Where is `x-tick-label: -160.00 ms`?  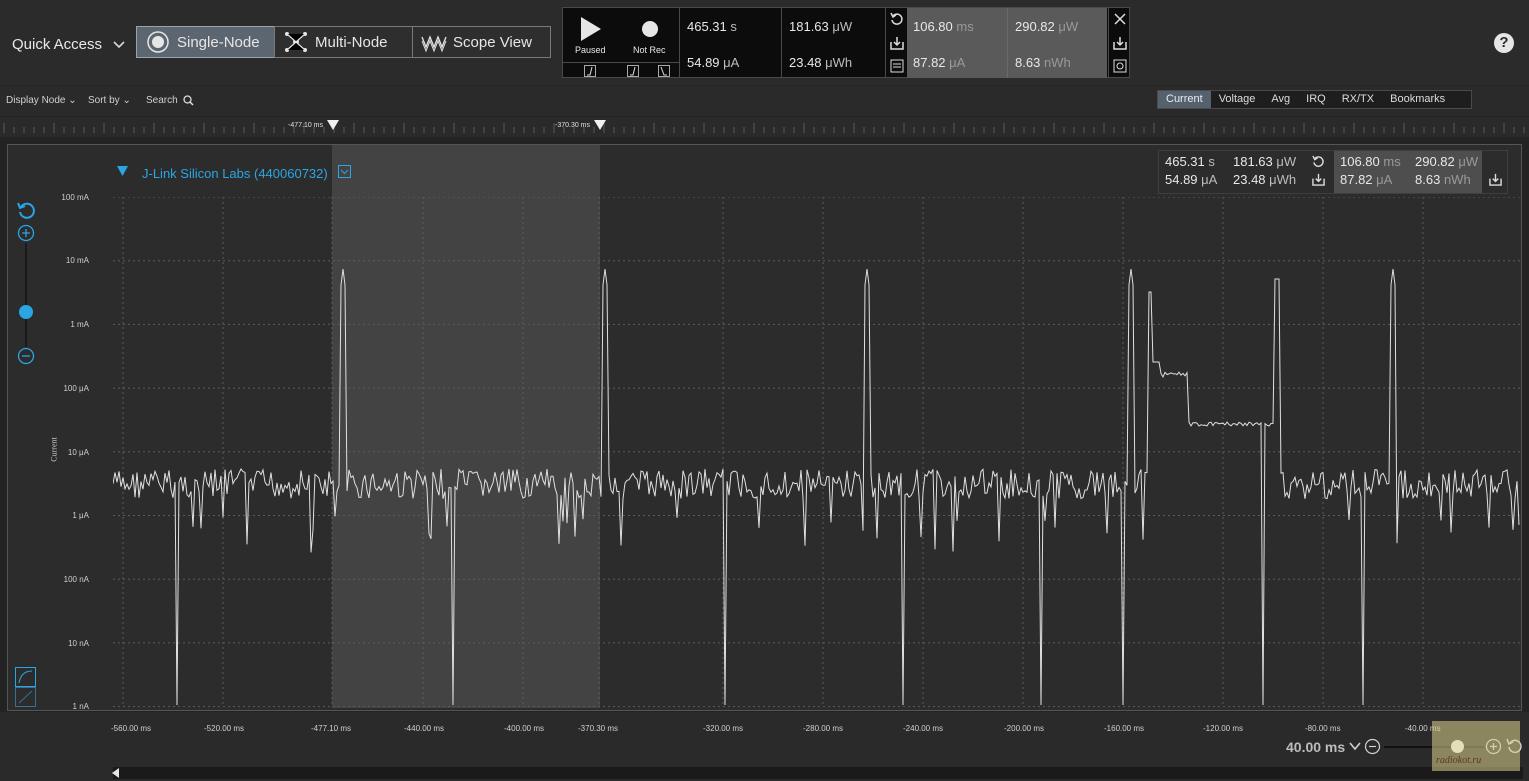
x-tick-label: -160.00 ms is located at coordinates (1124, 728).